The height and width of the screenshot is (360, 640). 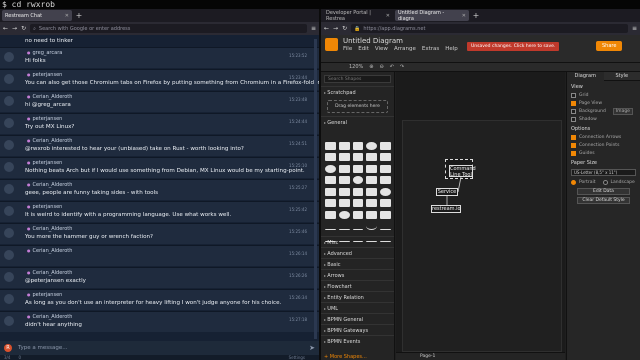 What do you see at coordinates (573, 95) in the screenshot?
I see `grid-checkbox` at bounding box center [573, 95].